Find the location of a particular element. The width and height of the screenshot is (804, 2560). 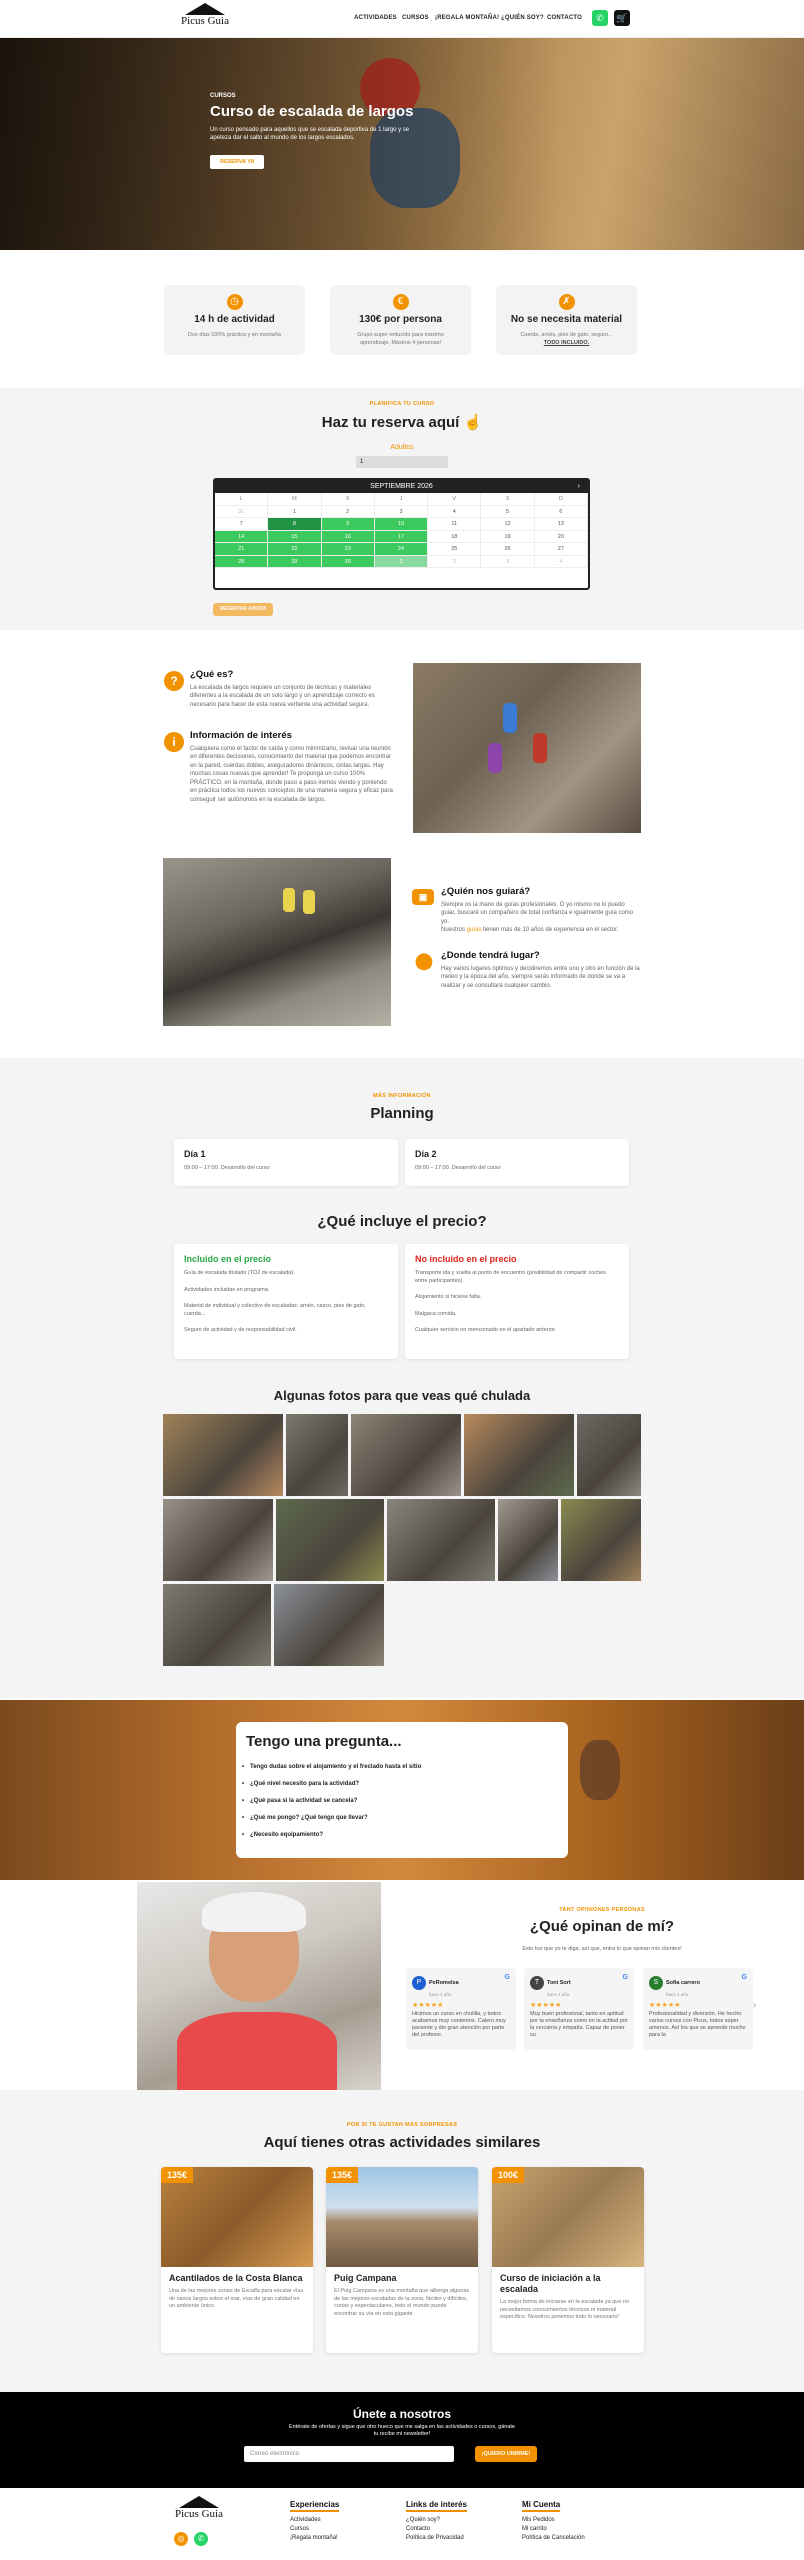

info-icon: i is located at coordinates (174, 742).